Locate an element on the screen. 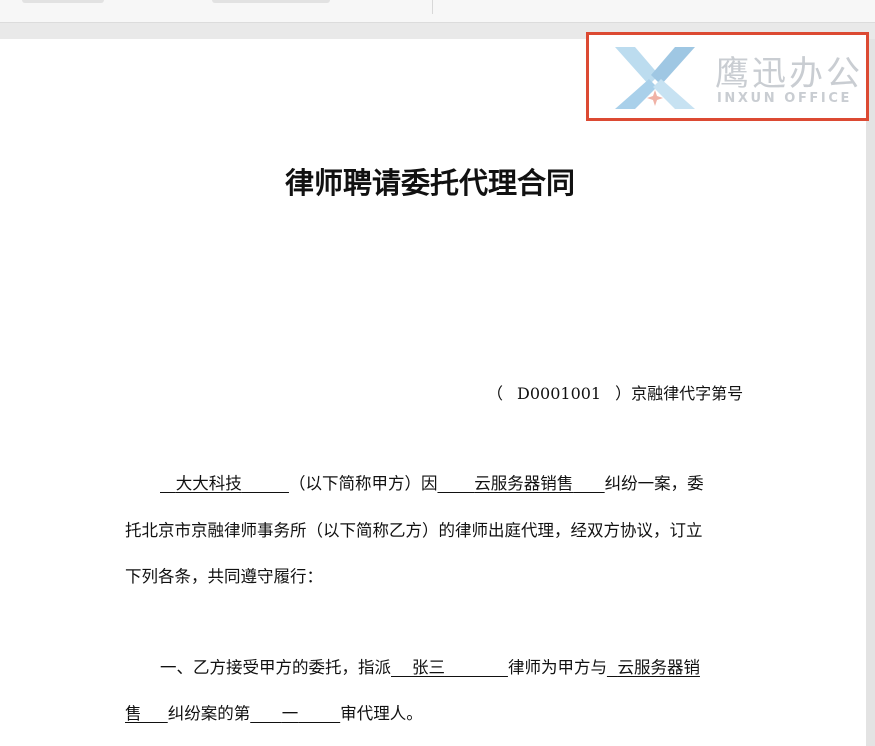  watermark-brand-cn: 鹰迅办公 is located at coordinates (789, 74).